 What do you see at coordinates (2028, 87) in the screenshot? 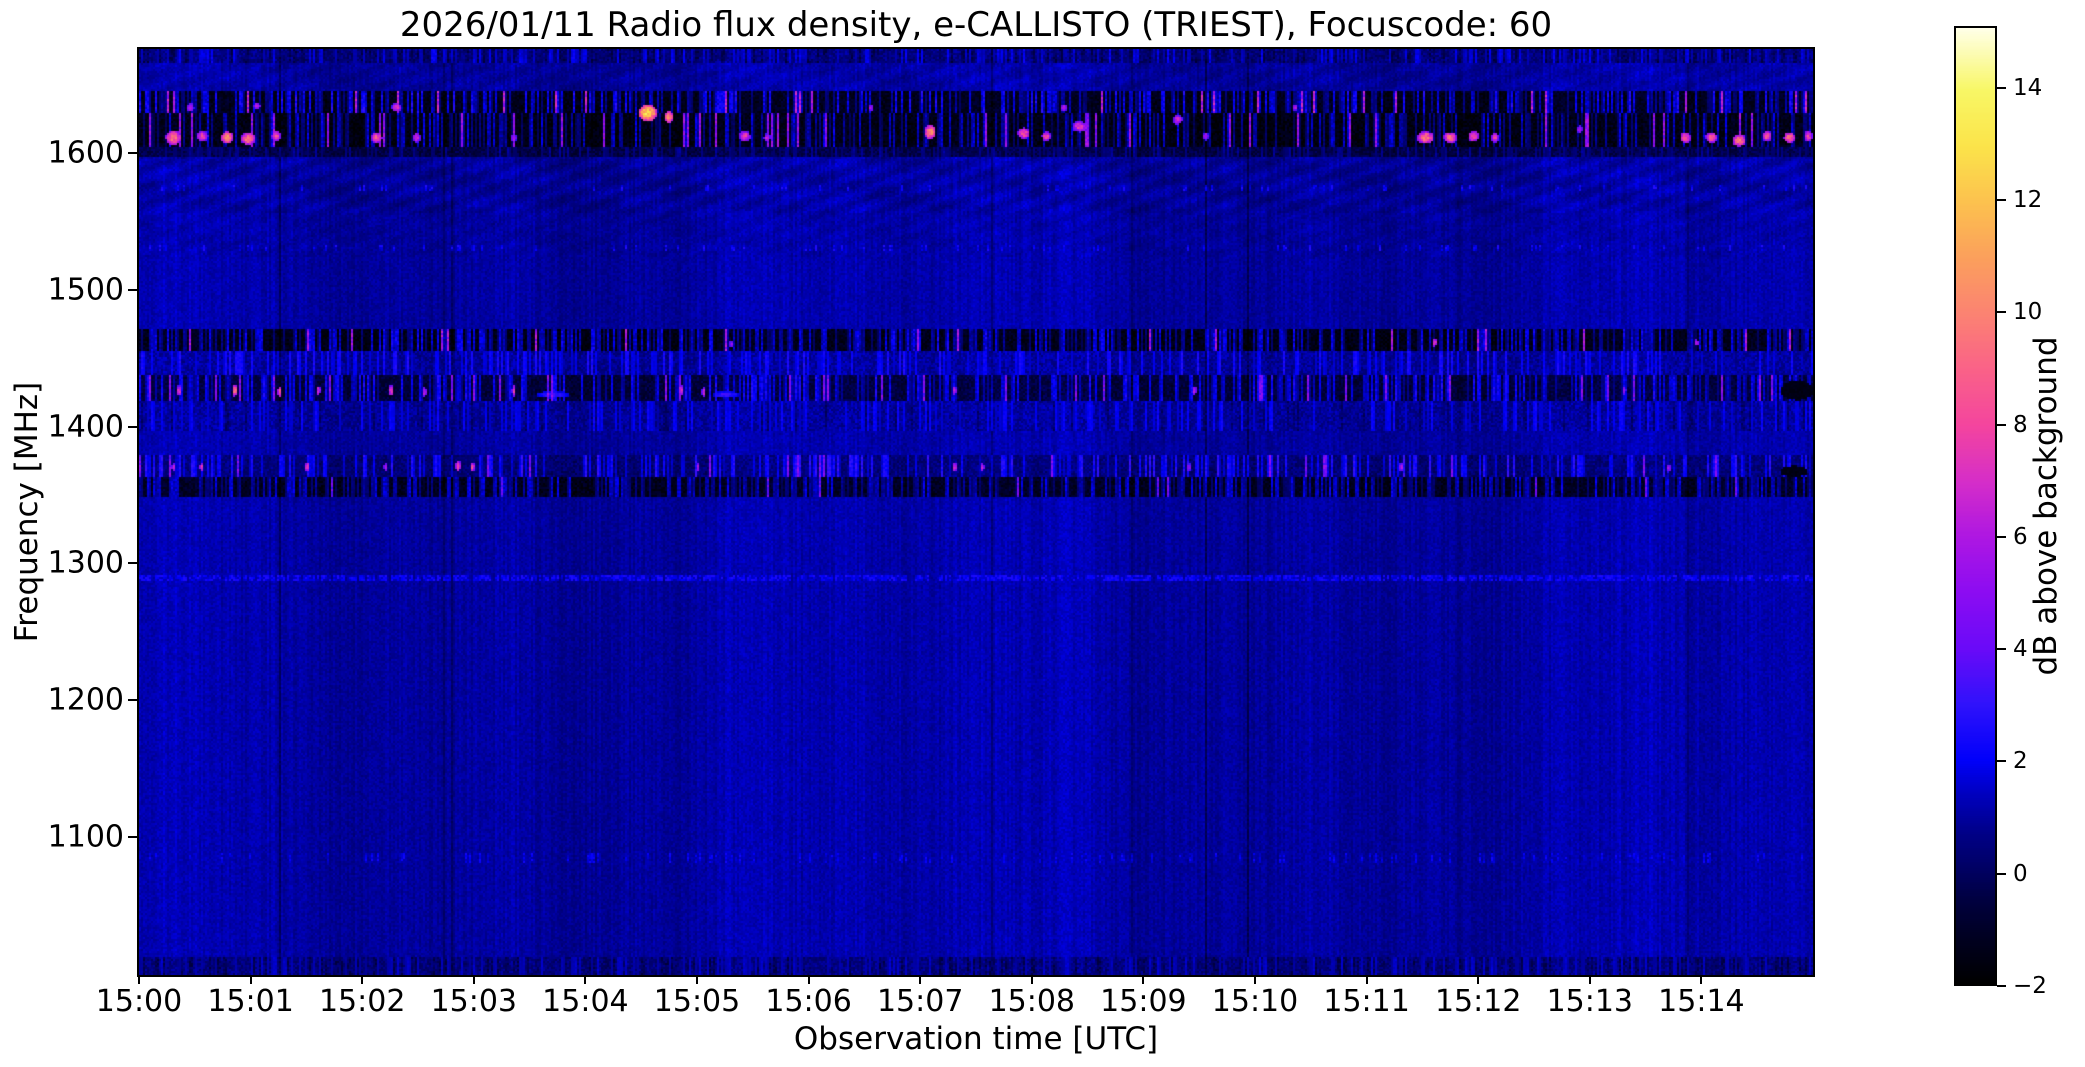
I see `colorbar-tick-label: 14` at bounding box center [2028, 87].